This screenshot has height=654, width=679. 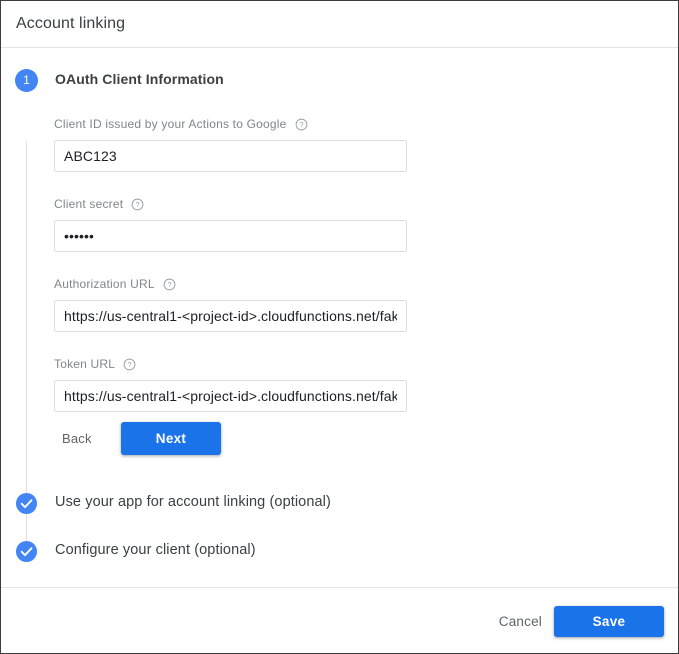 I want to click on field-client-secret: Client secret ?, so click(x=230, y=223).